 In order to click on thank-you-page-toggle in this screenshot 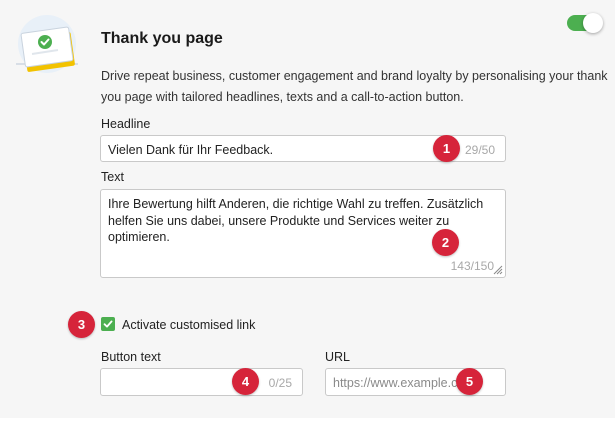, I will do `click(585, 23)`.